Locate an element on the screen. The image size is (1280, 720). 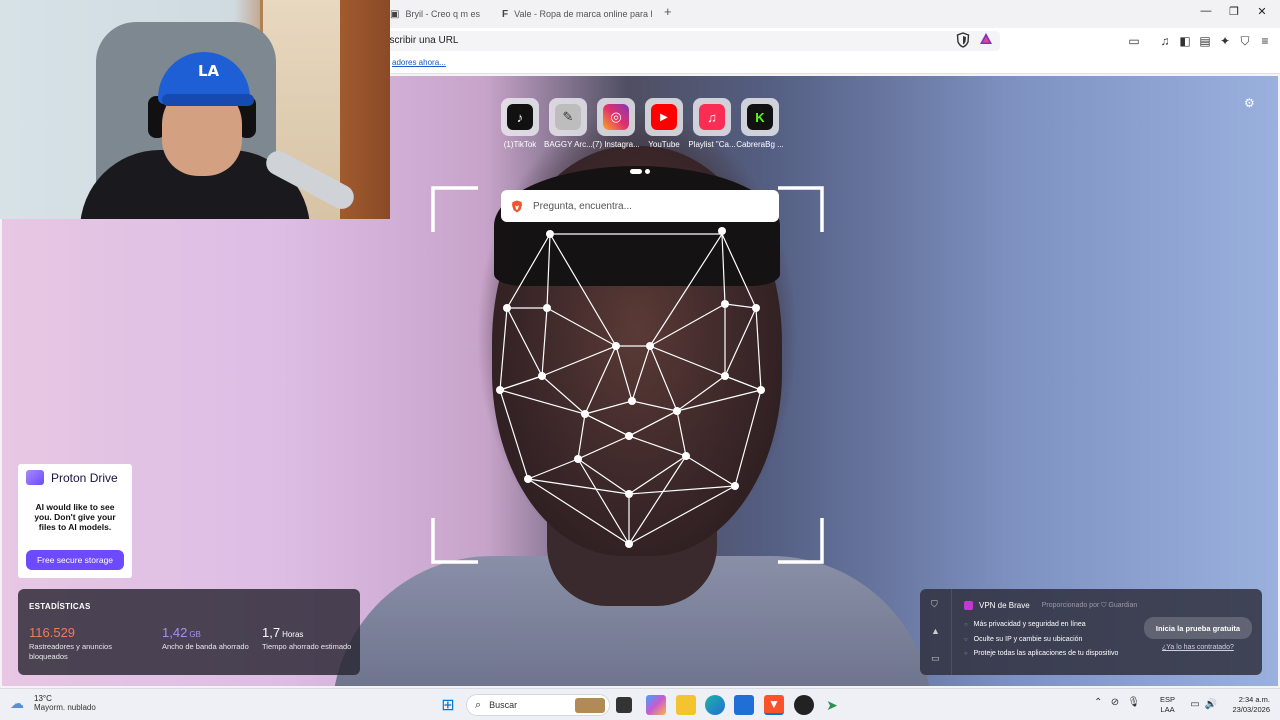
address-placeholder: escribir una URL is located at coordinates (421, 40).